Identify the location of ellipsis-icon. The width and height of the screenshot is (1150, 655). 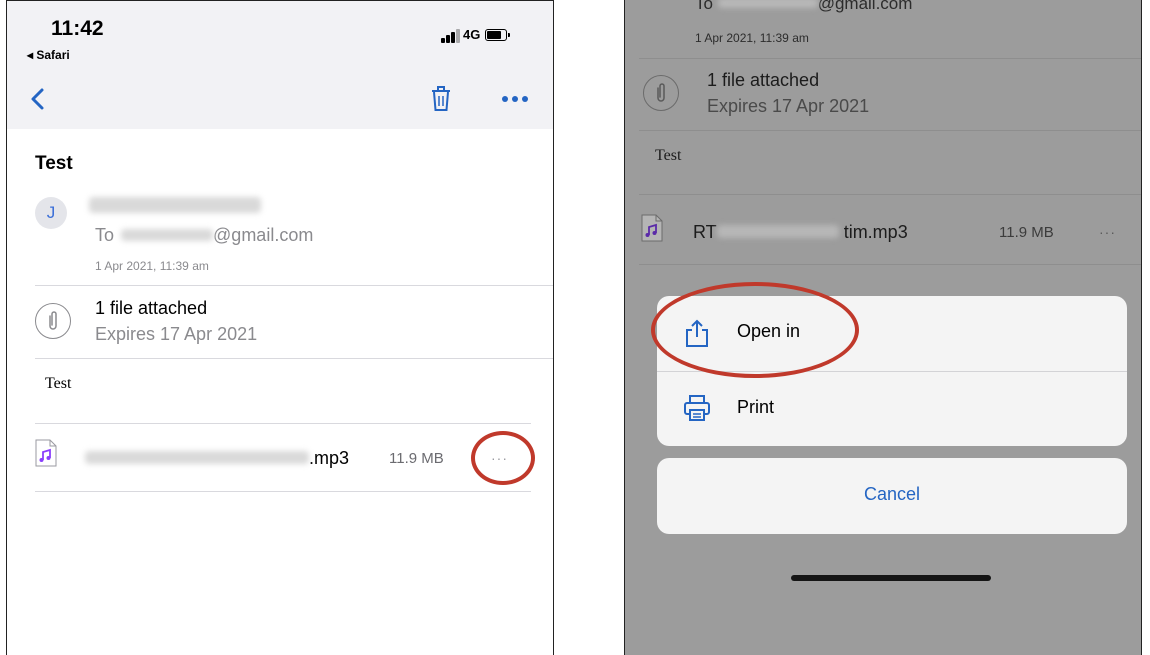
(515, 99).